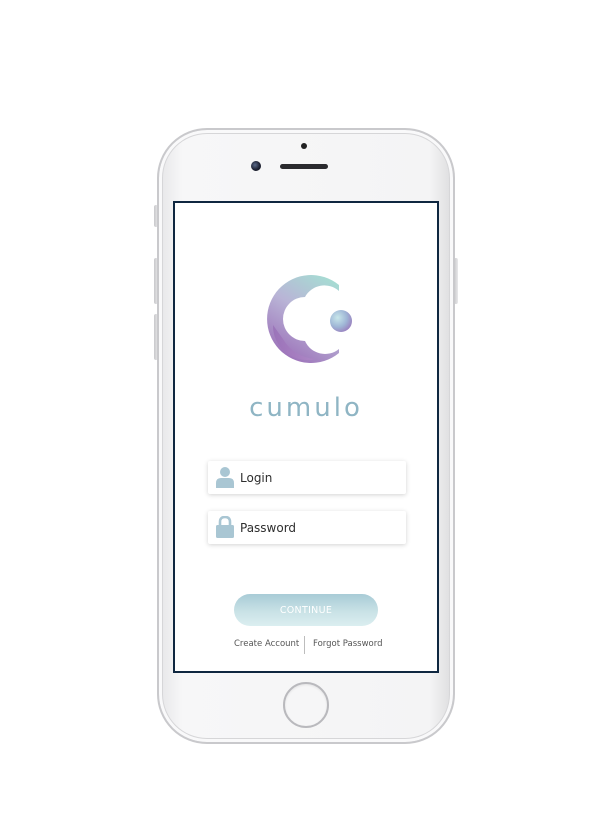  I want to click on proximity-sensor, so click(304, 146).